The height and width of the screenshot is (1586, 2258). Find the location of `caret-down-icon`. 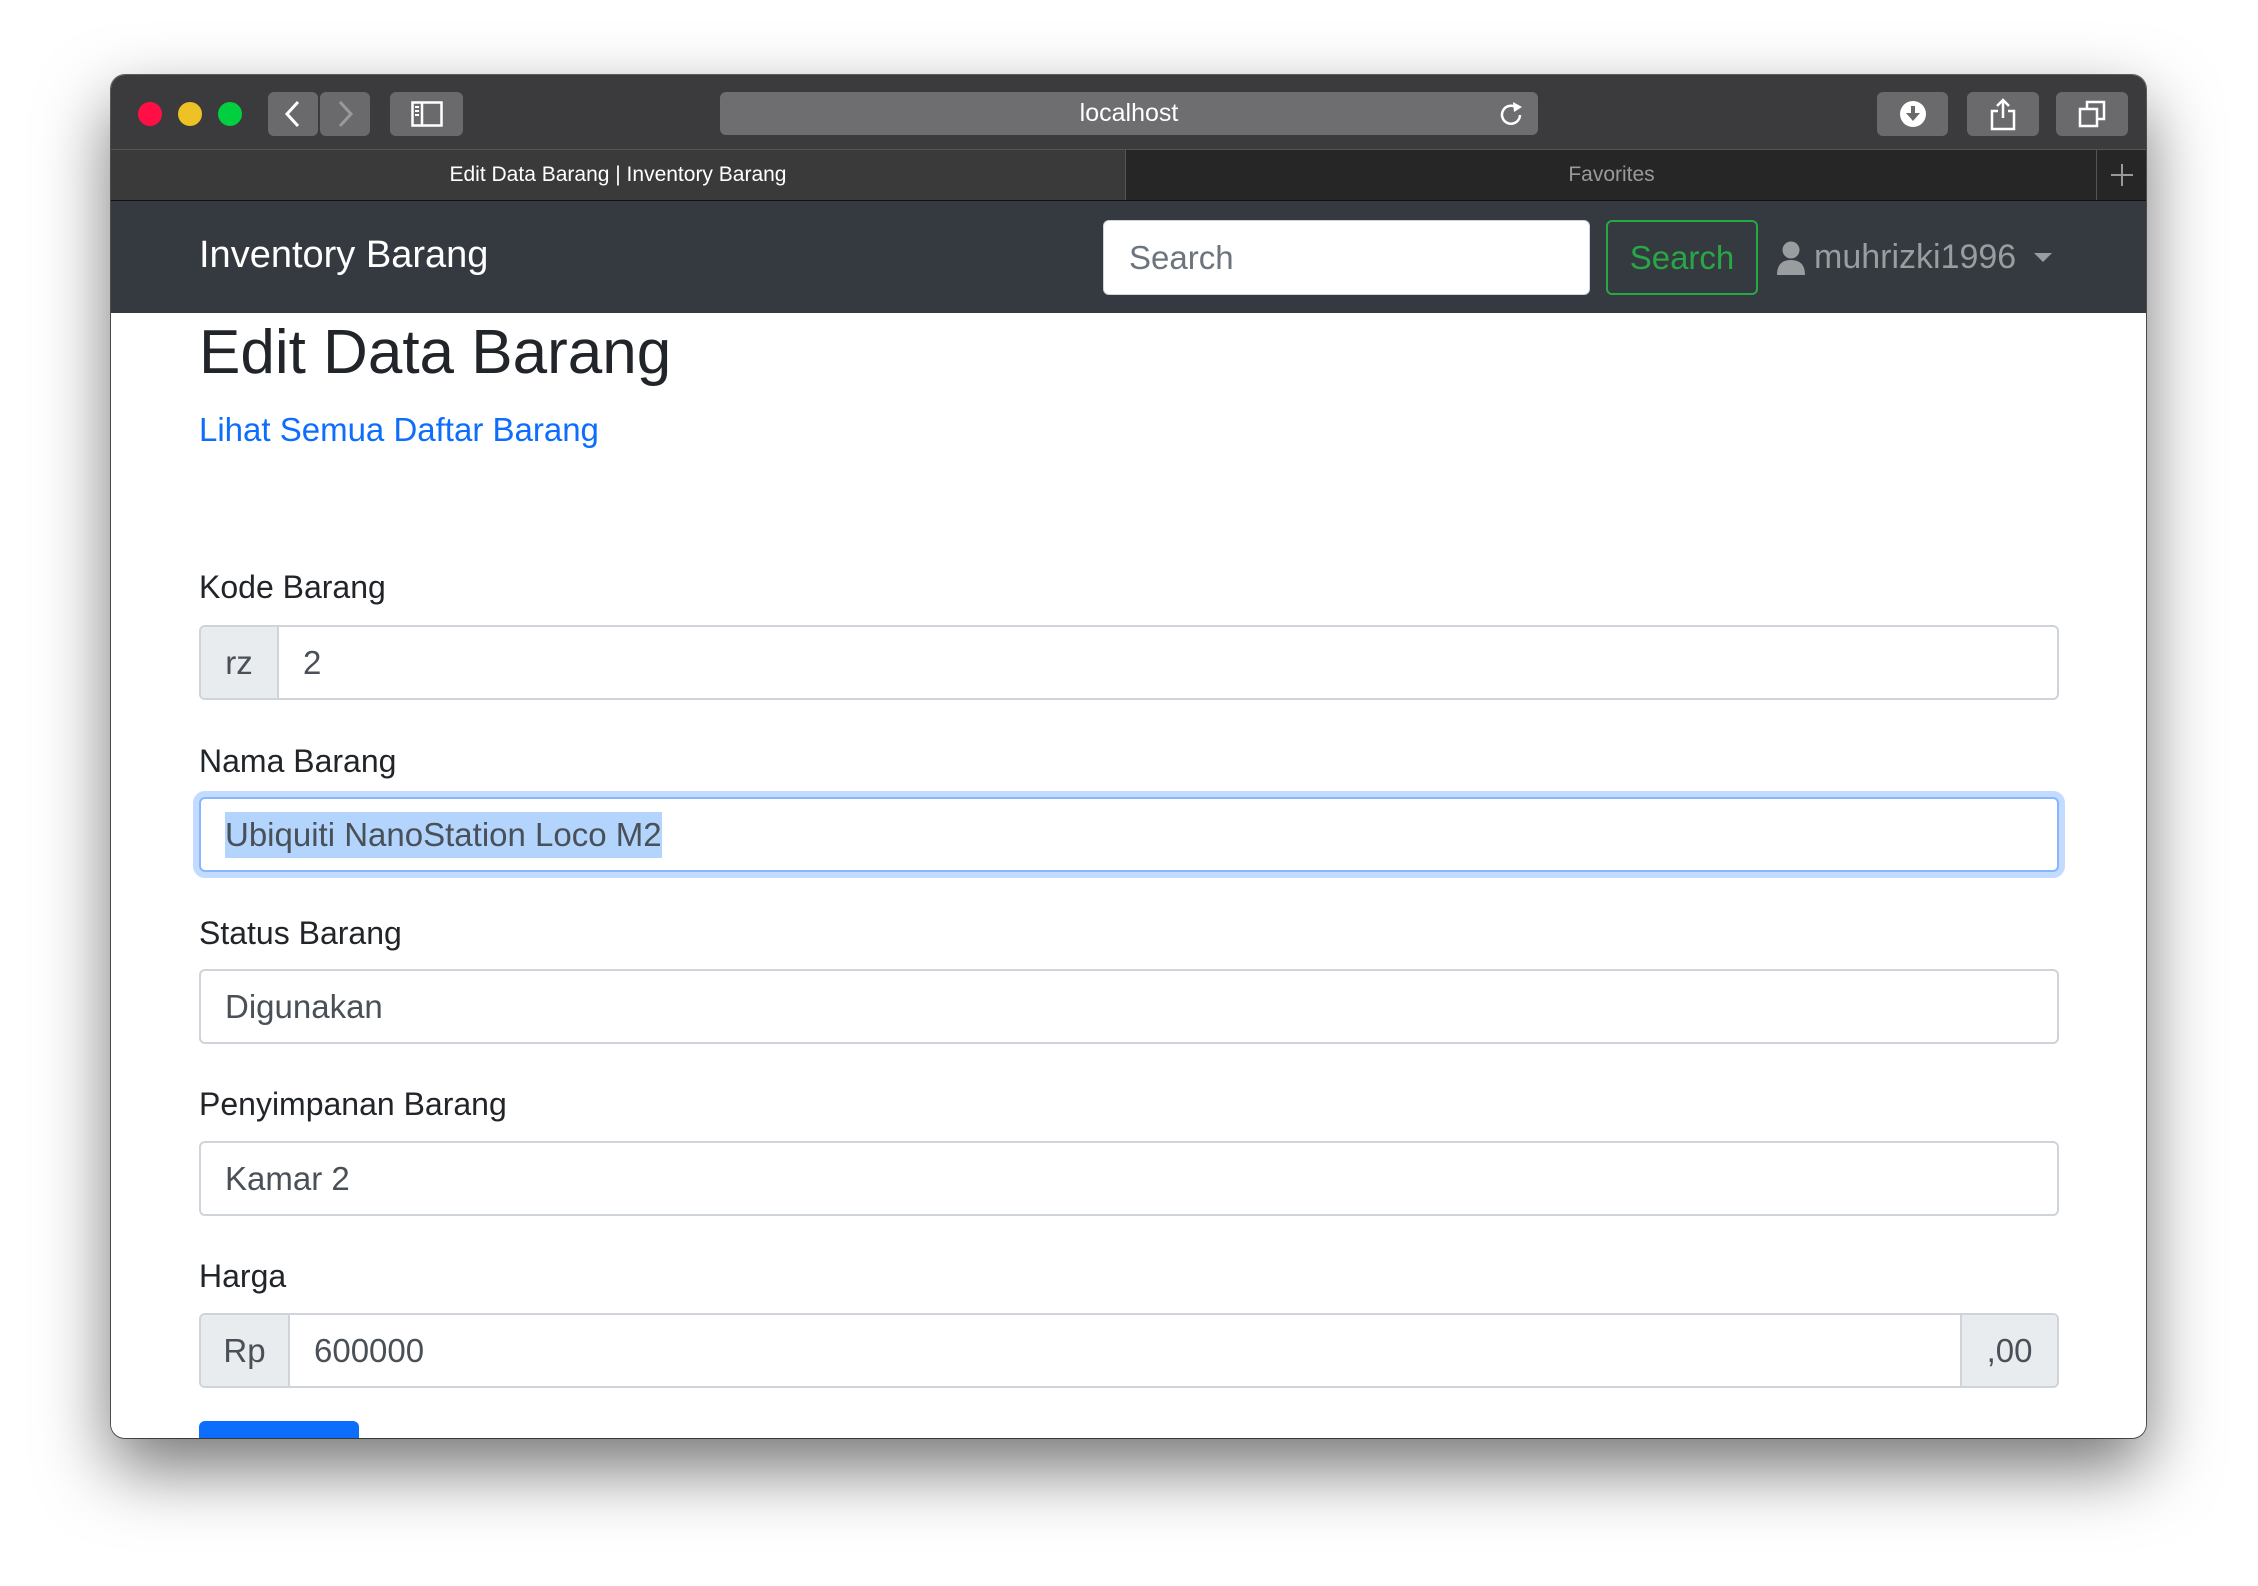

caret-down-icon is located at coordinates (2043, 257).